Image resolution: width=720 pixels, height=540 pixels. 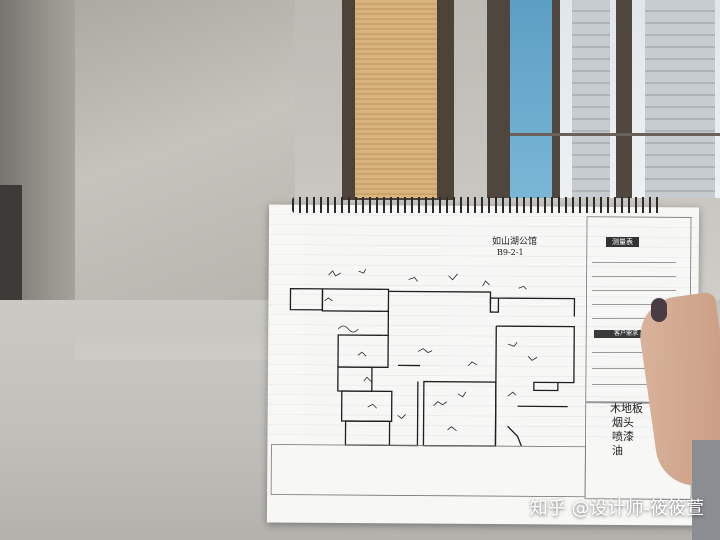 I want to click on sleeve, so click(x=706, y=490).